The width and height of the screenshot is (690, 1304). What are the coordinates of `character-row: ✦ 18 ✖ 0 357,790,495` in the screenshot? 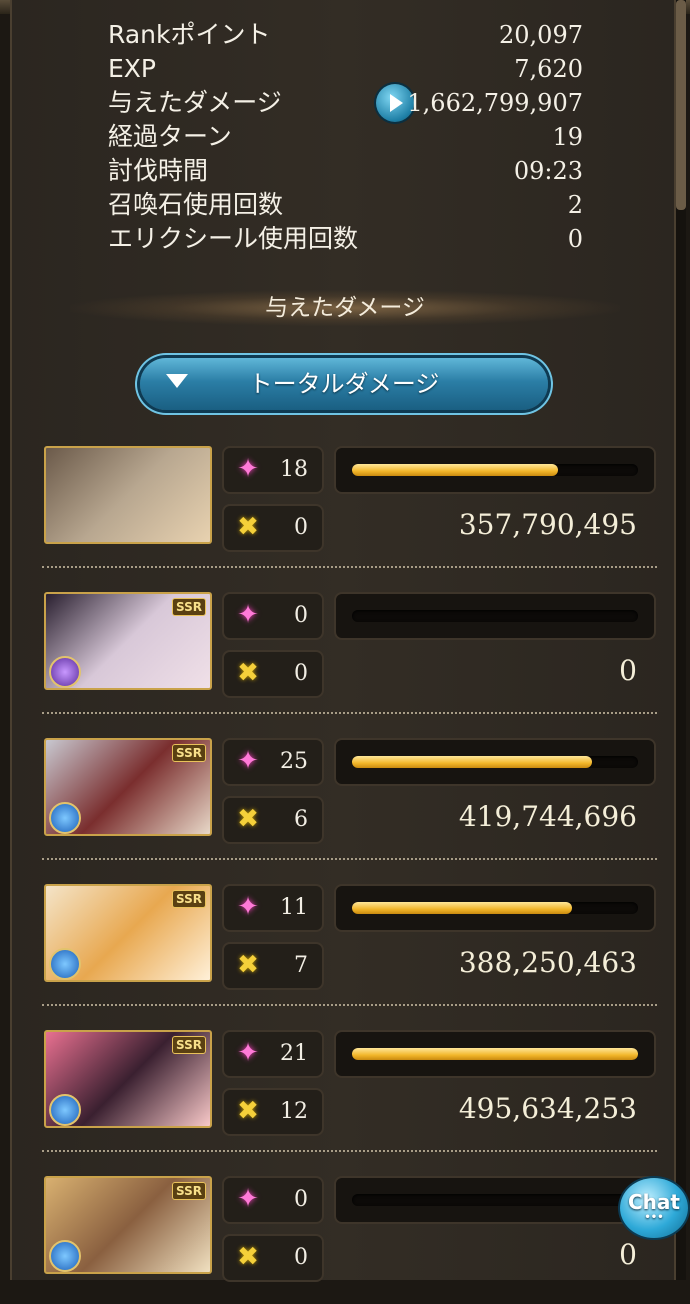 It's located at (349, 509).